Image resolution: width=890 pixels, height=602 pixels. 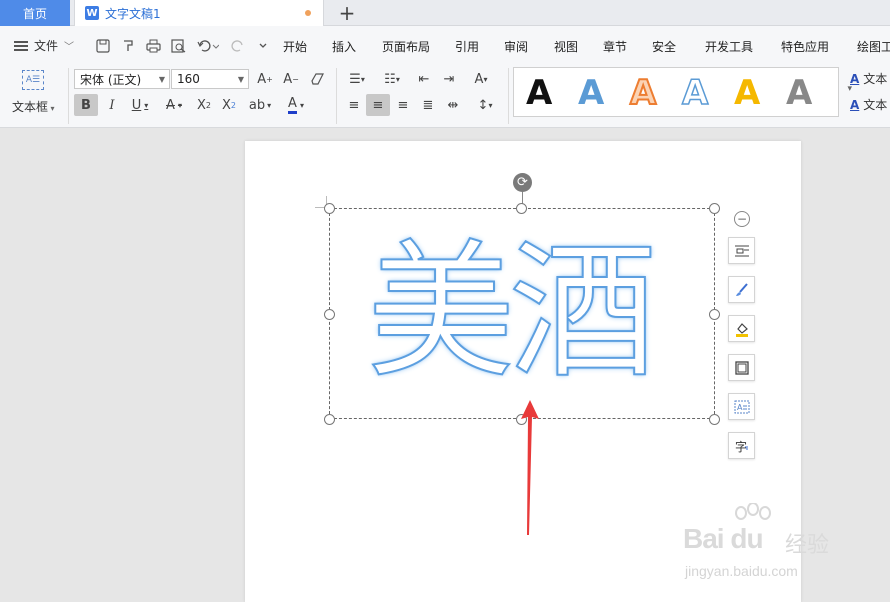 What do you see at coordinates (210, 79) in the screenshot?
I see `font-size-select: 160 ▼` at bounding box center [210, 79].